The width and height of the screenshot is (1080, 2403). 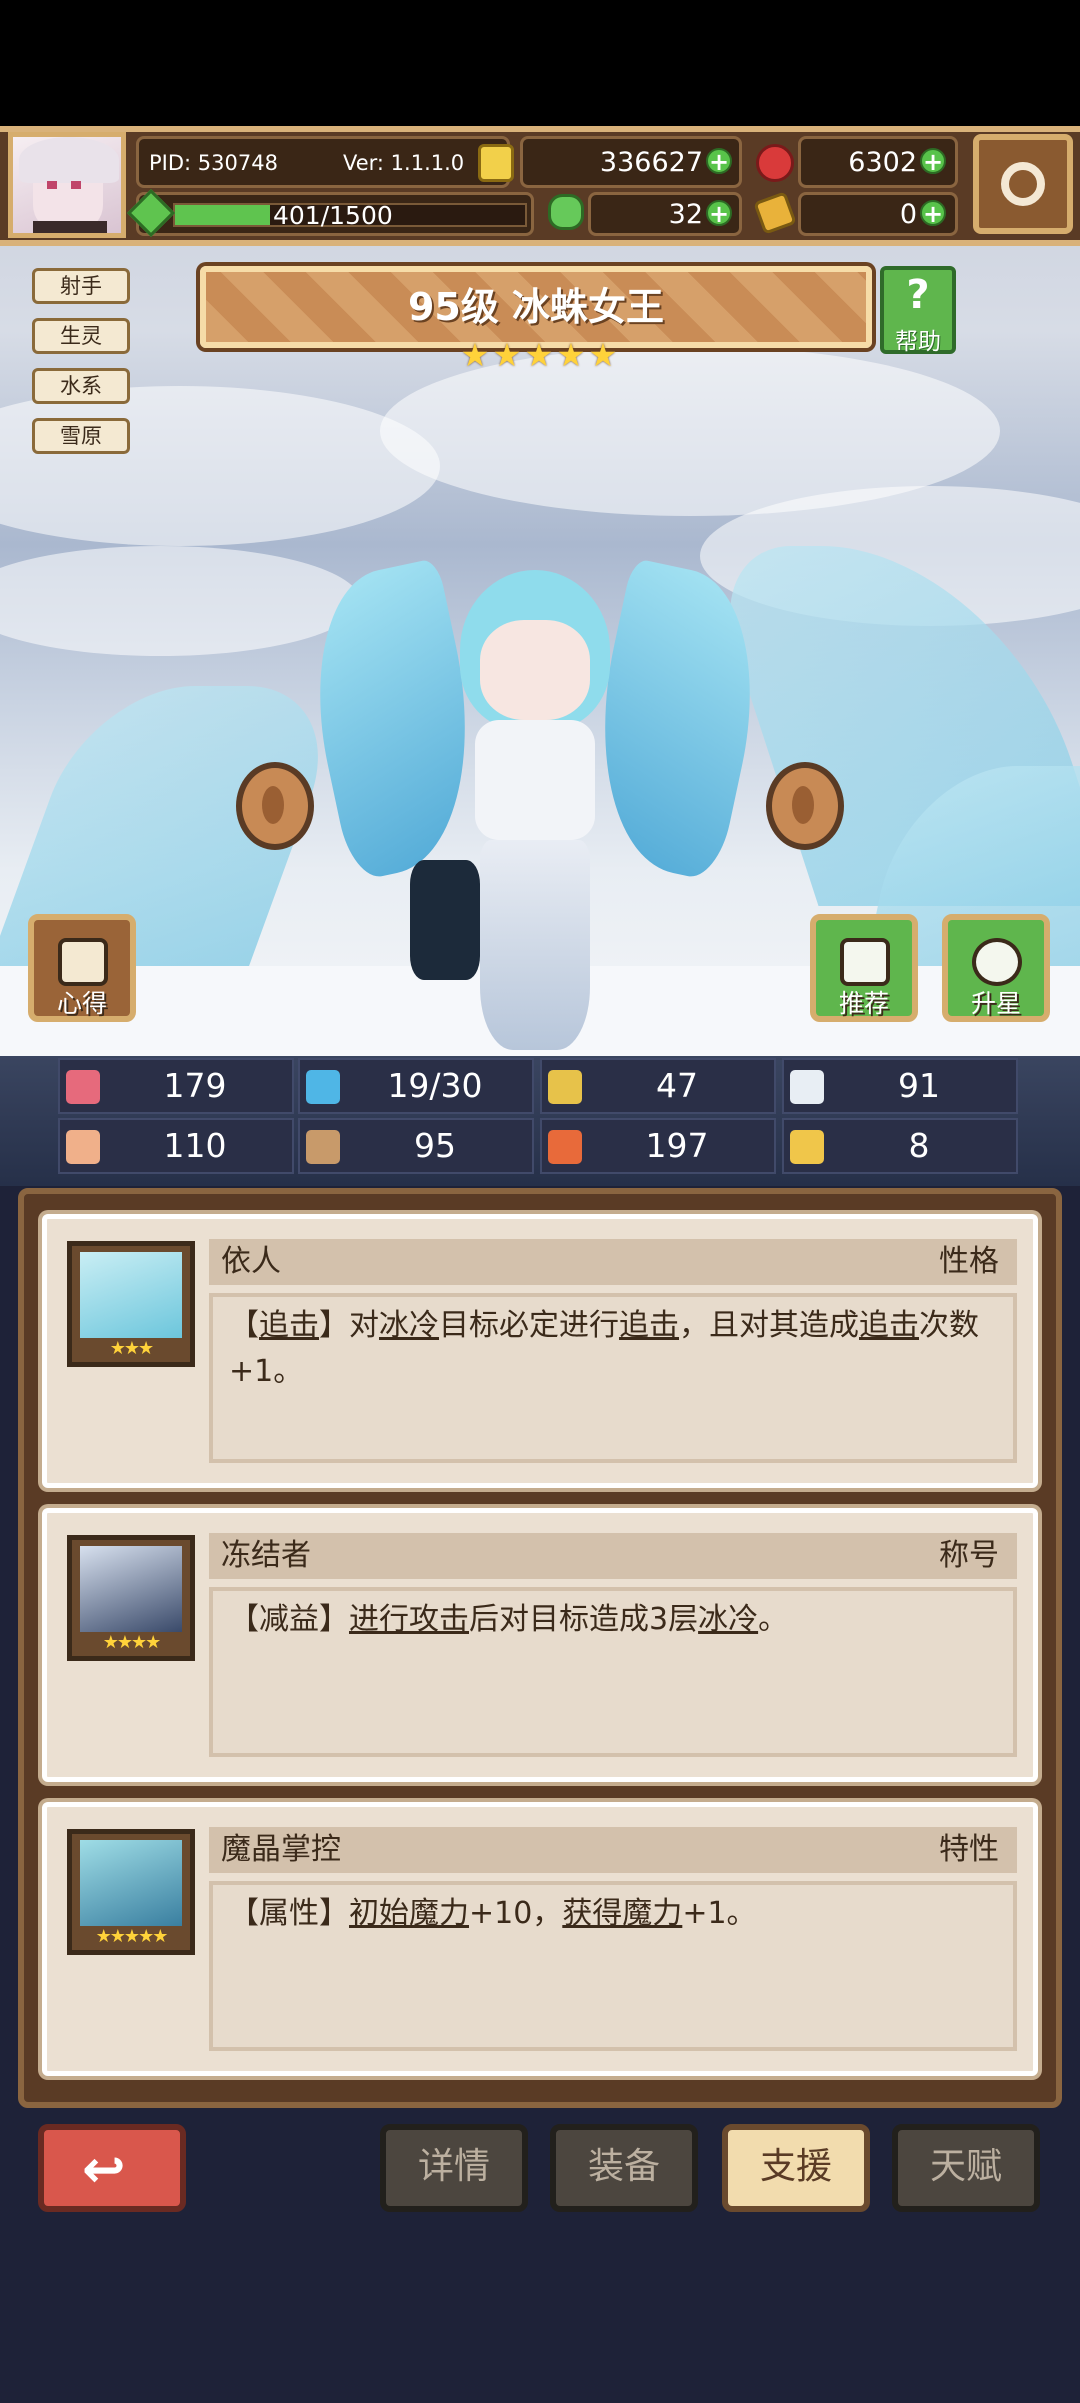 I want to click on star-badge-icon, so click(x=997, y=962).